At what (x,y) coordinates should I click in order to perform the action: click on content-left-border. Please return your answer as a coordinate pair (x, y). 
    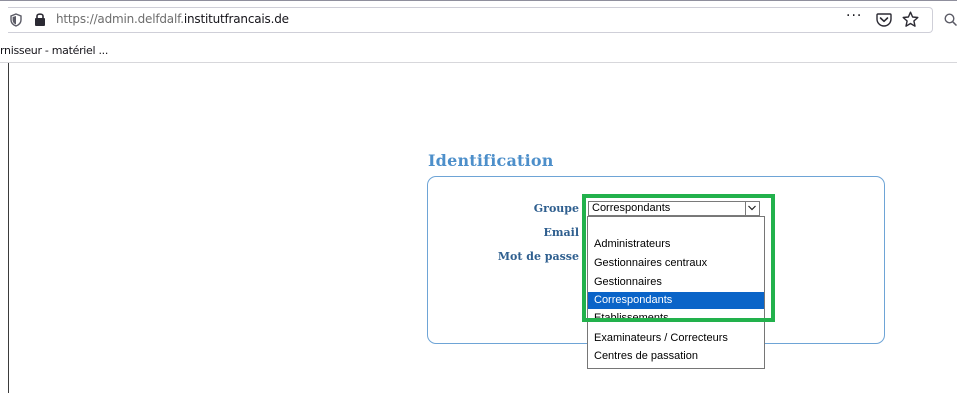
    Looking at the image, I should click on (8, 228).